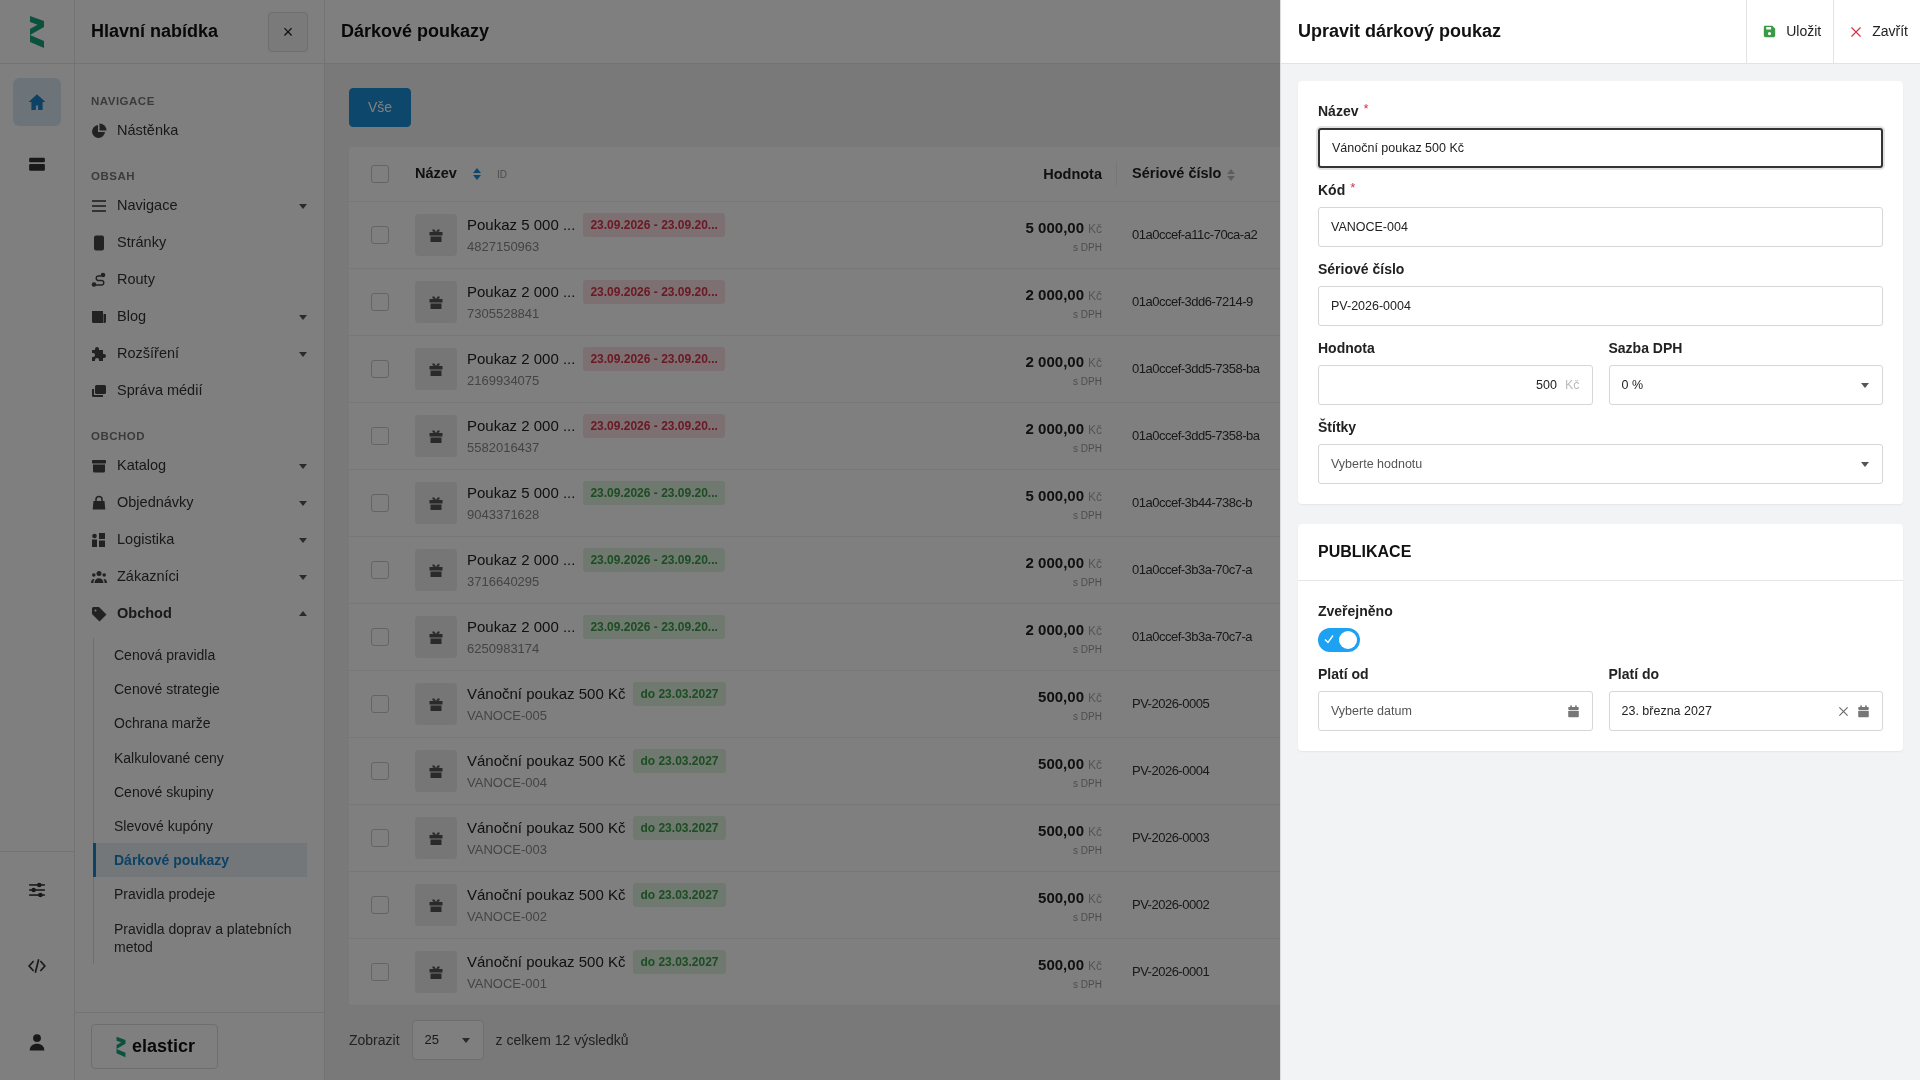 The height and width of the screenshot is (1080, 1920). What do you see at coordinates (1600, 306) in the screenshot?
I see `input-field: PV-2026-0004` at bounding box center [1600, 306].